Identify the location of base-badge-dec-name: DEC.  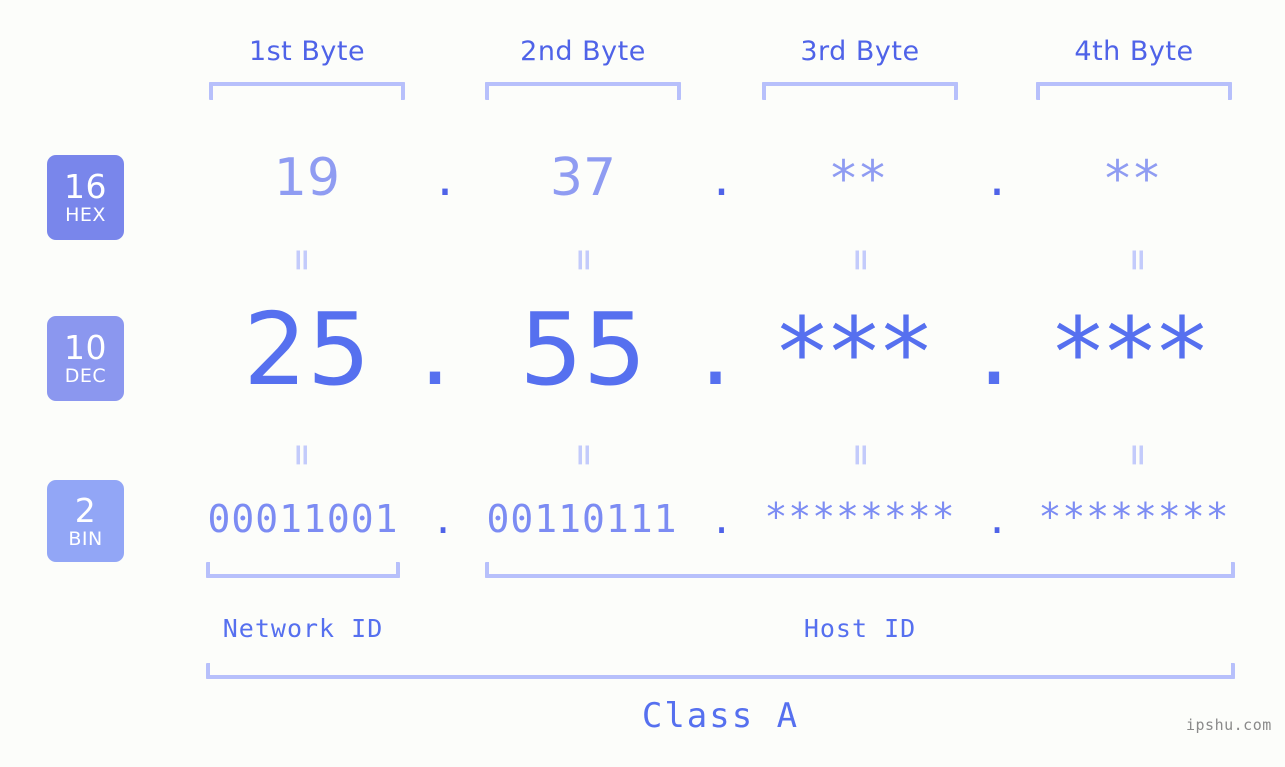
(85, 376).